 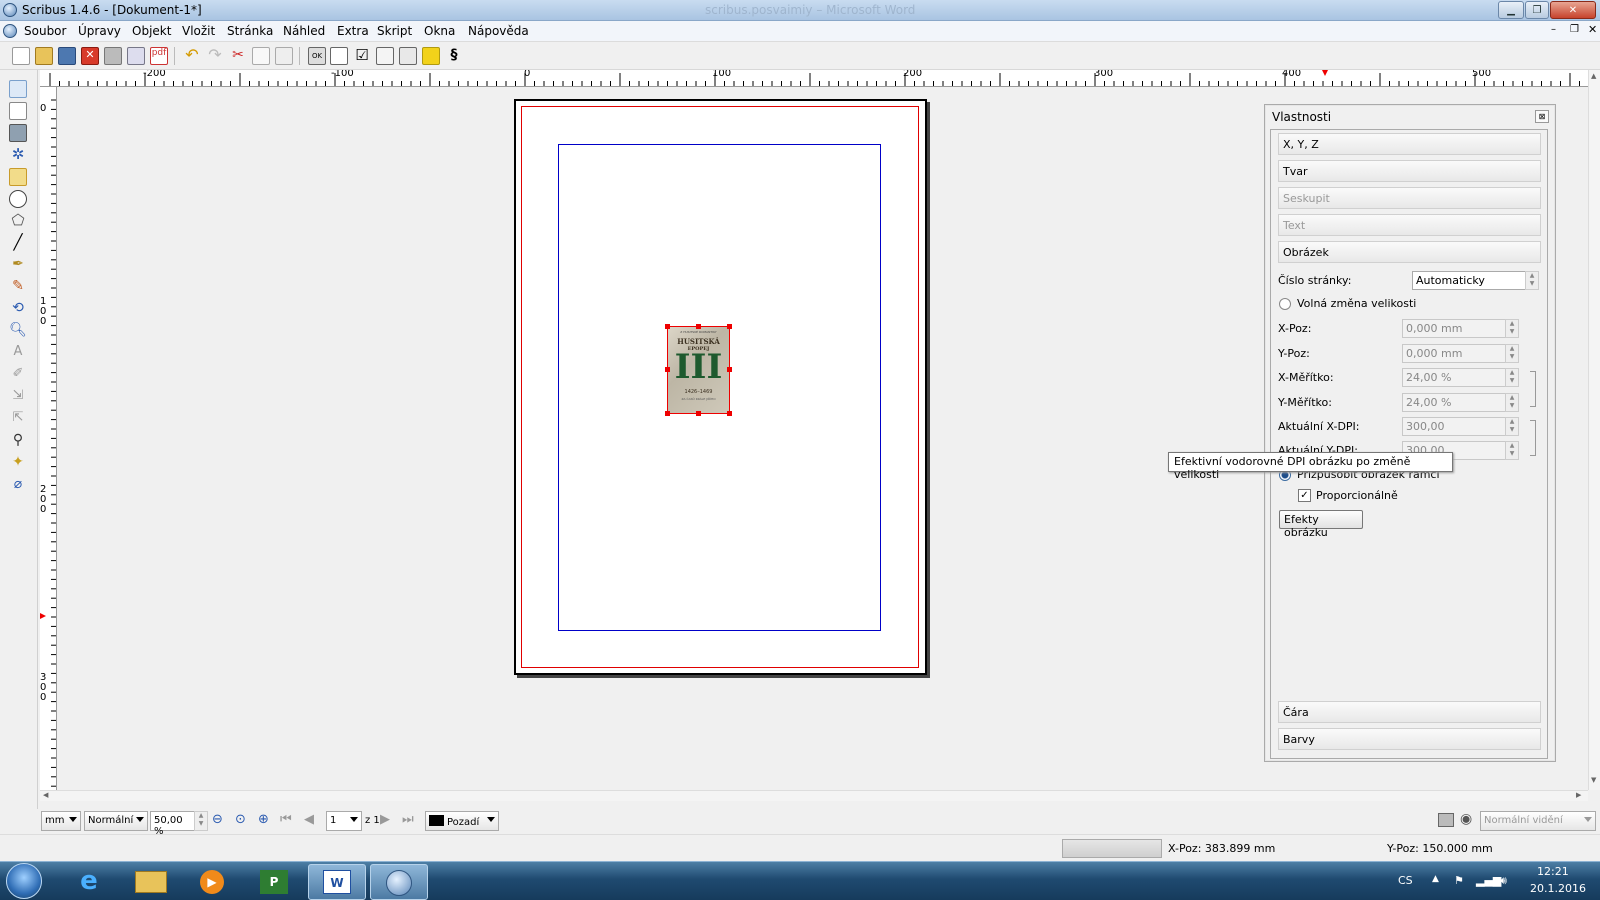 What do you see at coordinates (1454, 426) in the screenshot?
I see `x-dpi-field: 300,00` at bounding box center [1454, 426].